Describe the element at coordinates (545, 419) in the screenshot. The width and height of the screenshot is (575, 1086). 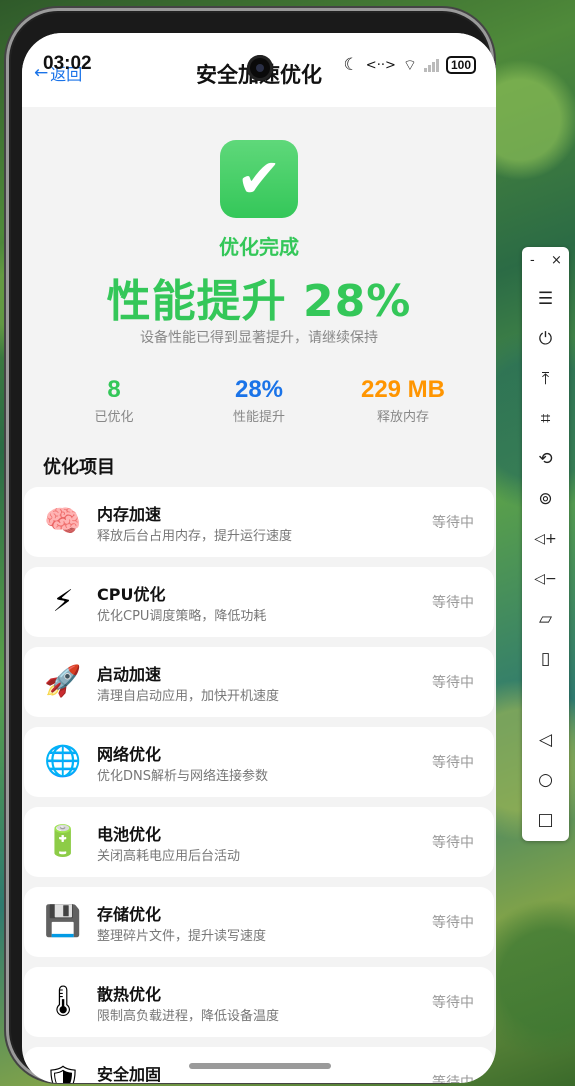
I see `crop-icon: ⌗` at that location.